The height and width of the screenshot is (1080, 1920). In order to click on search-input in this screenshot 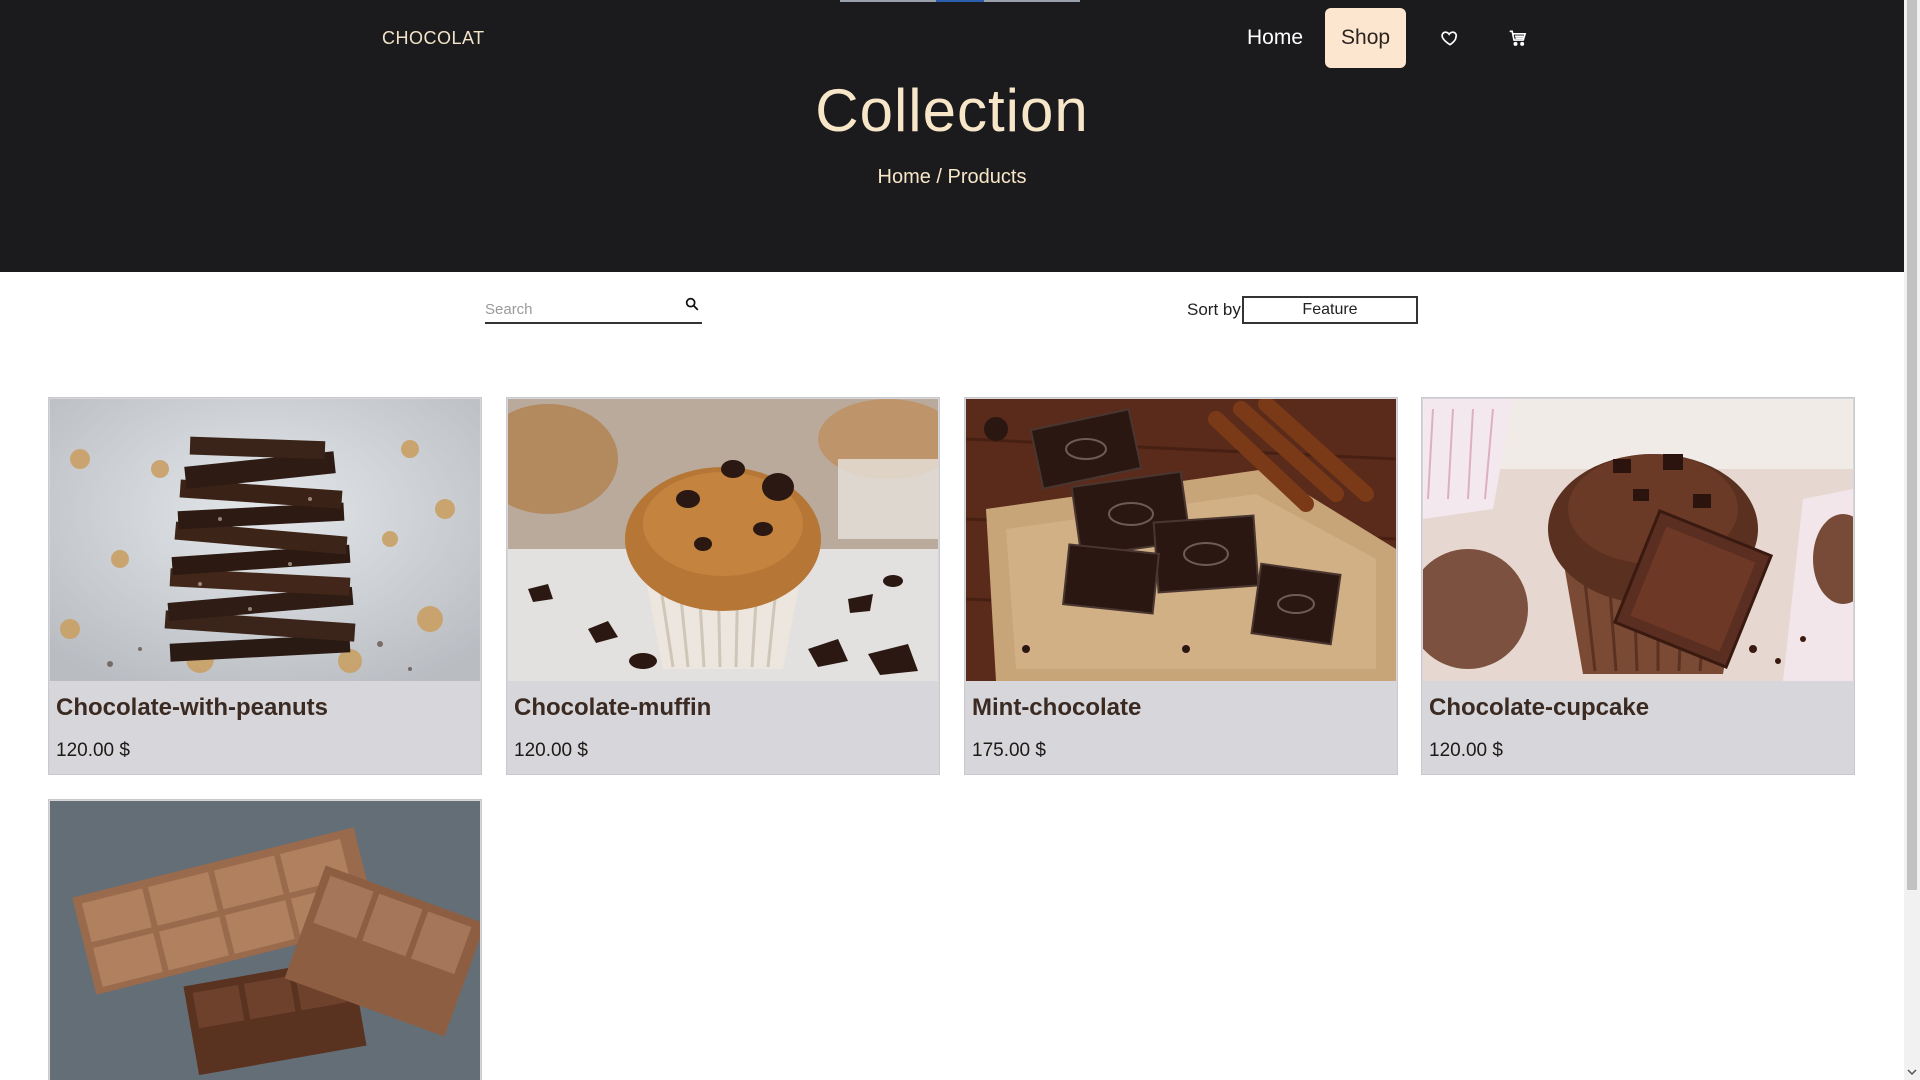, I will do `click(580, 309)`.